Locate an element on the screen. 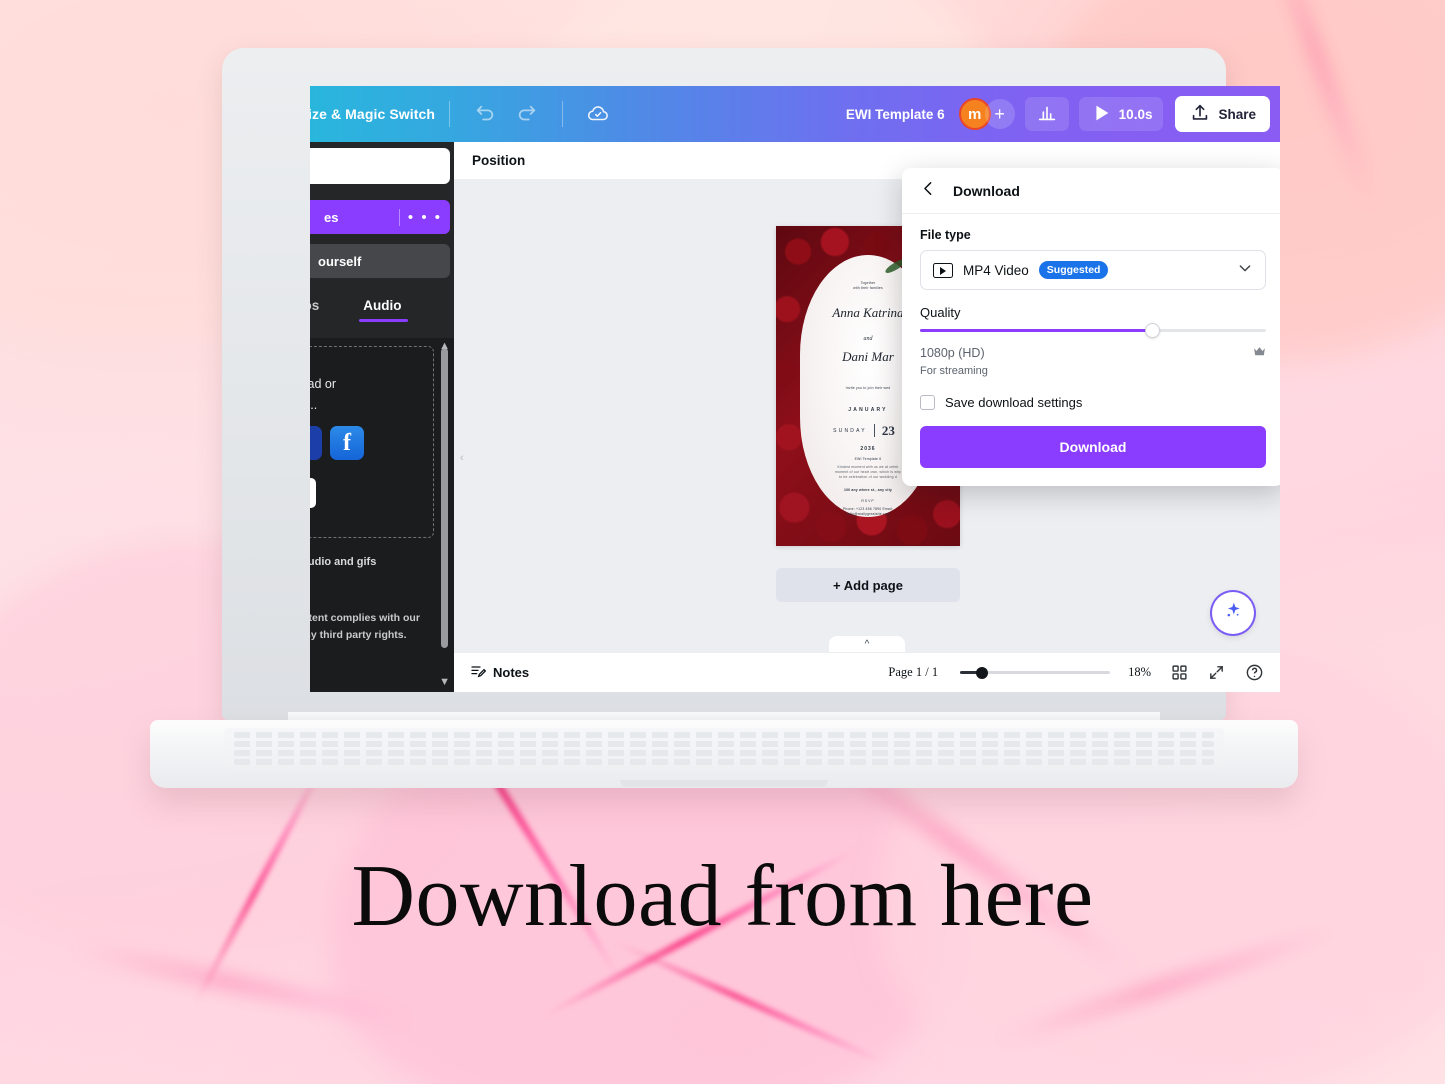 The width and height of the screenshot is (1445, 1084). google-drive-icon is located at coordinates (316, 443).